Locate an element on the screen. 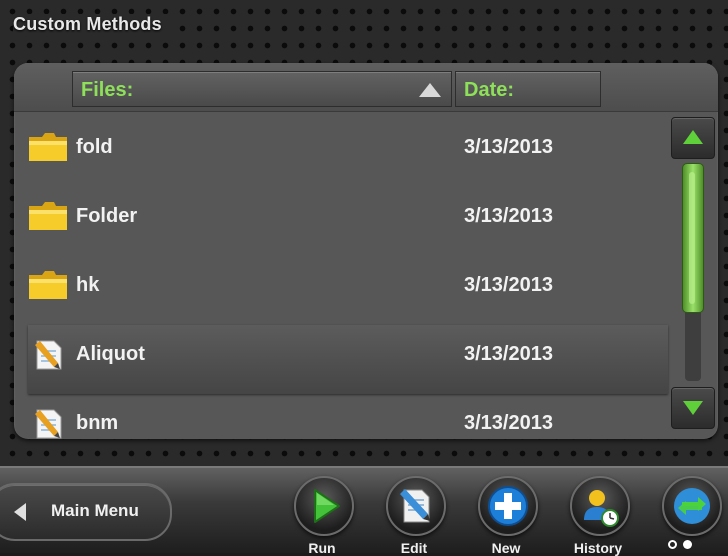  sync-arrows-icon is located at coordinates (692, 506).